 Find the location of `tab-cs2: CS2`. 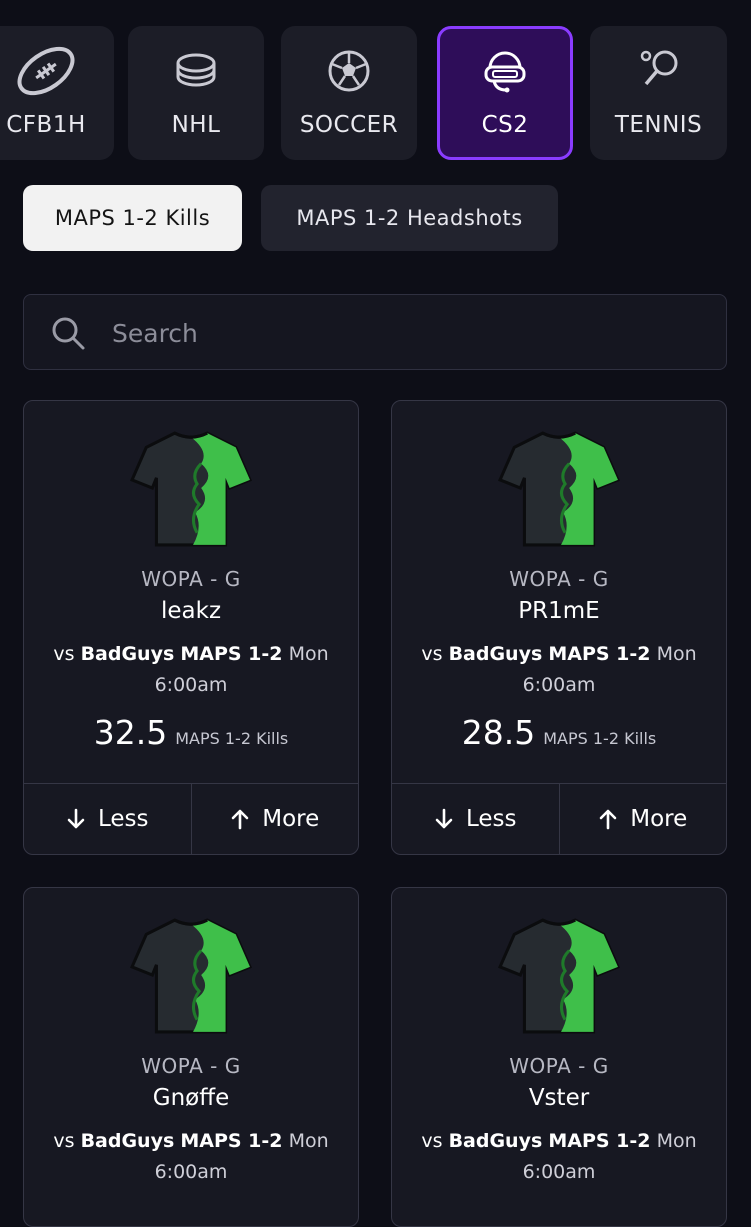

tab-cs2: CS2 is located at coordinates (505, 93).